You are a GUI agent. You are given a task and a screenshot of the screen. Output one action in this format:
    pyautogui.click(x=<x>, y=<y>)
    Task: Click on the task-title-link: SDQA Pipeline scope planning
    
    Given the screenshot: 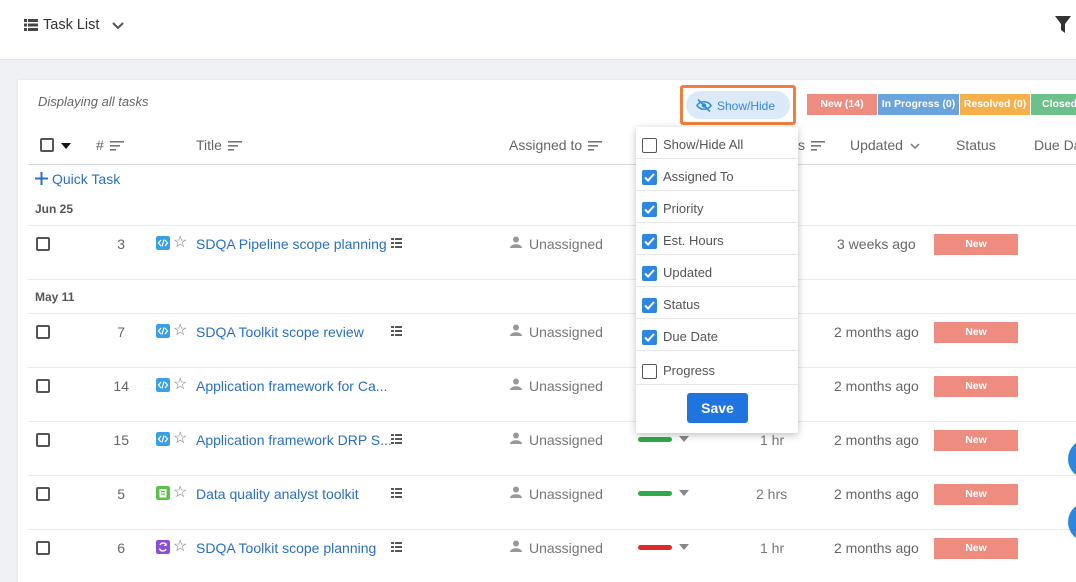 What is the action you would take?
    pyautogui.click(x=291, y=244)
    